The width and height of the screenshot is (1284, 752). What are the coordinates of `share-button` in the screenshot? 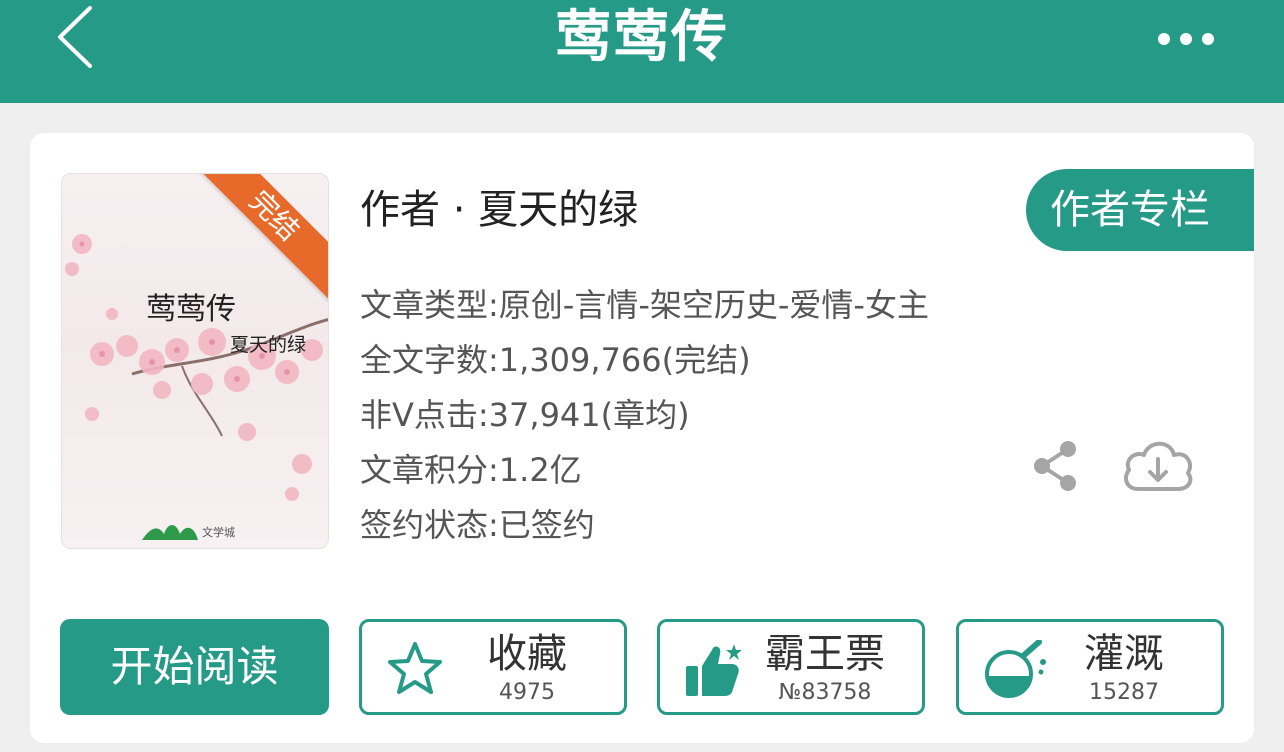 It's located at (1055, 468).